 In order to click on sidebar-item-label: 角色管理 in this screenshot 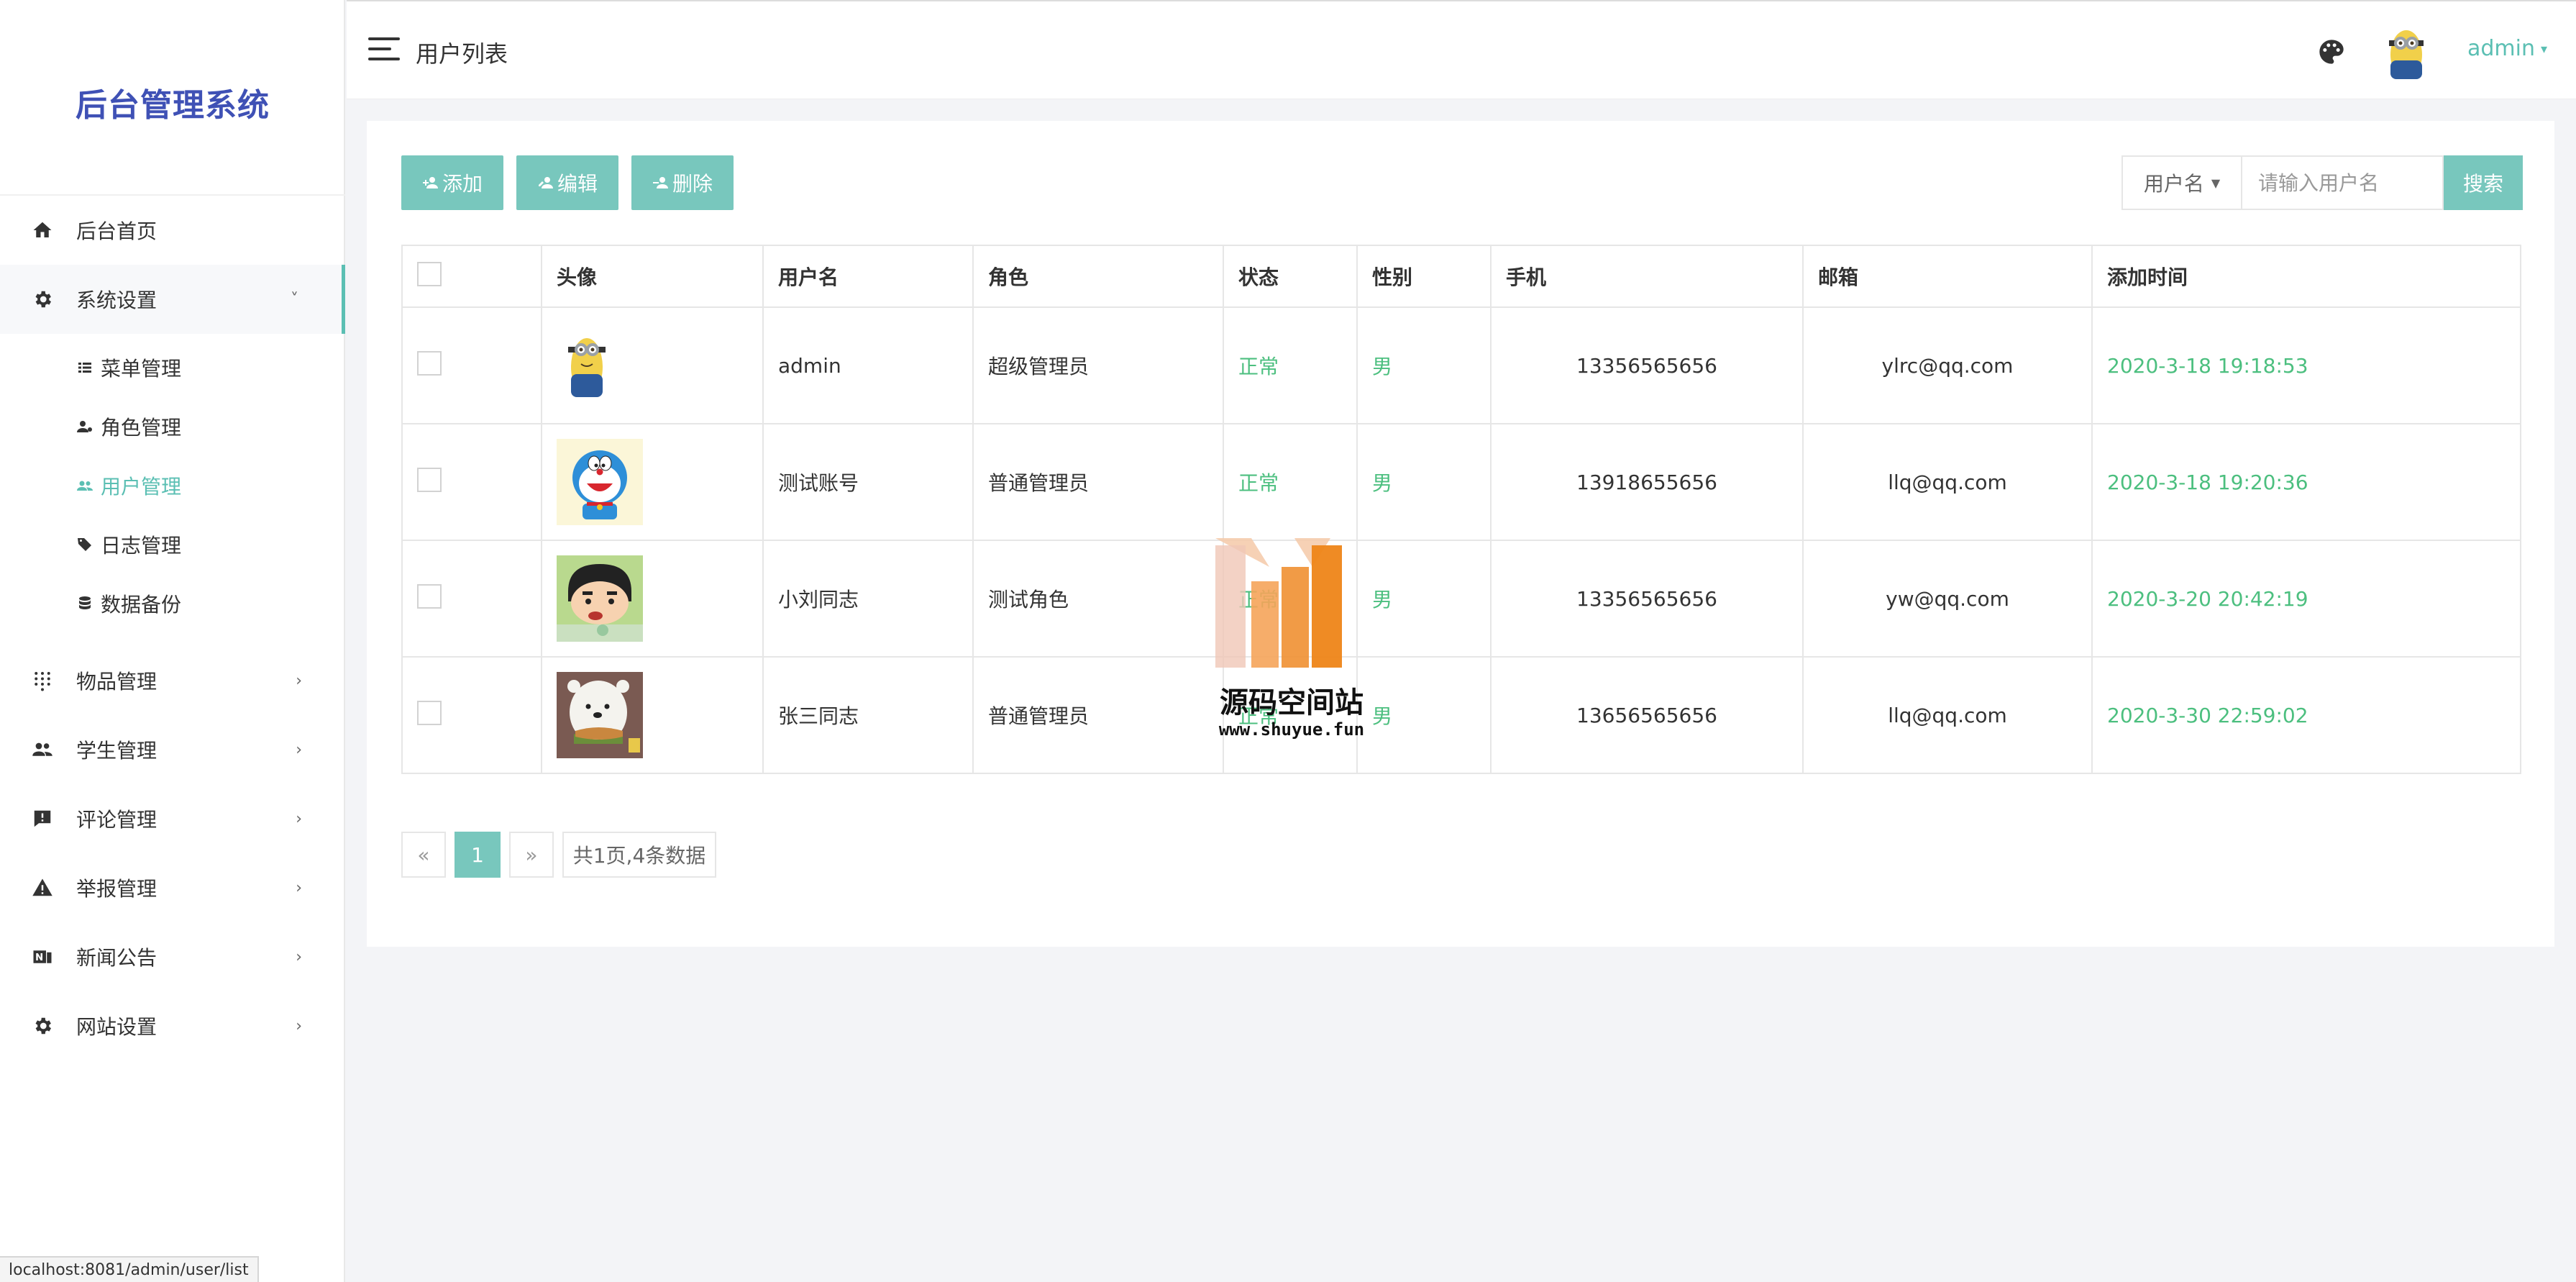, I will do `click(141, 428)`.